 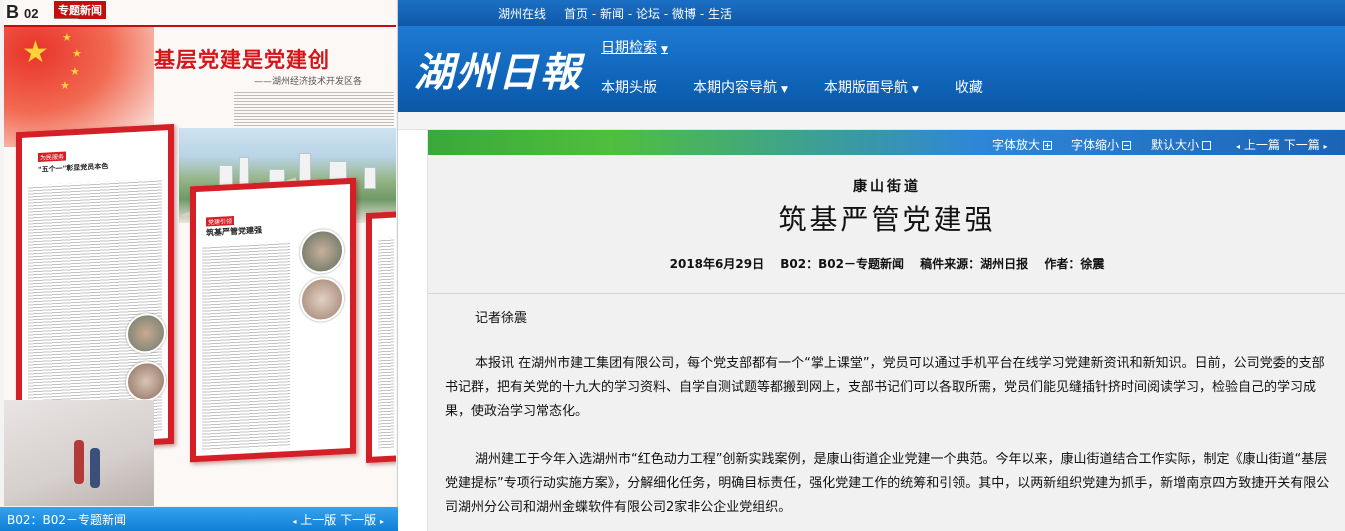 What do you see at coordinates (1127, 145) in the screenshot?
I see `minus-icon` at bounding box center [1127, 145].